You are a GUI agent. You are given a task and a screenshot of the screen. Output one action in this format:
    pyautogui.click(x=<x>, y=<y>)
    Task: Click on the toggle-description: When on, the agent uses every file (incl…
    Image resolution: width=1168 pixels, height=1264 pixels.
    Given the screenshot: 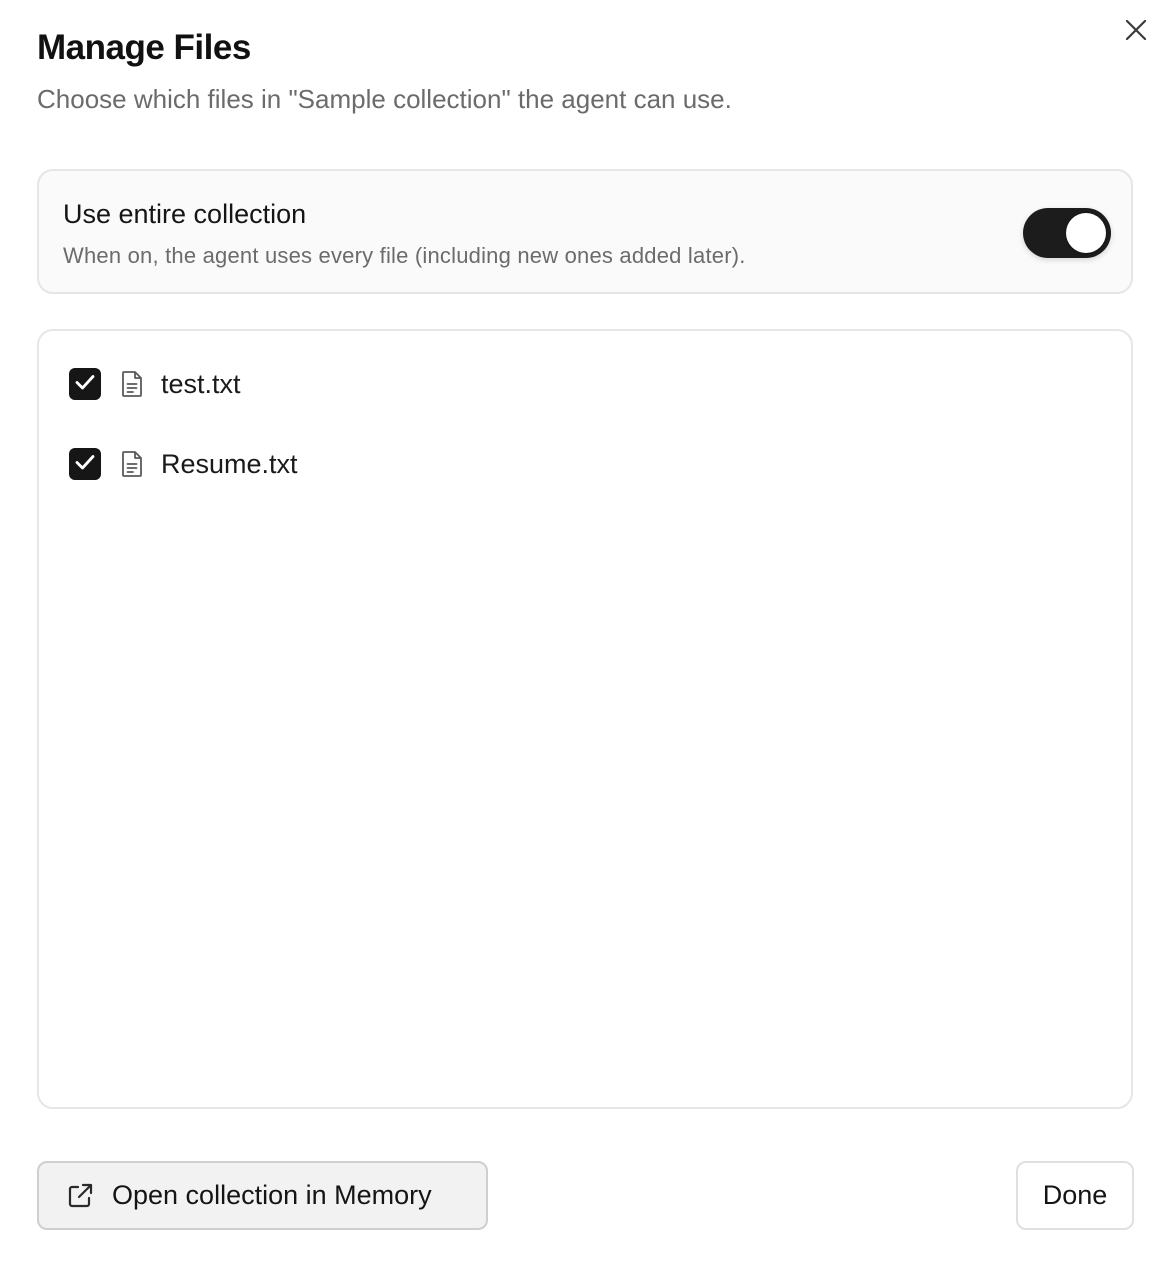 What is the action you would take?
    pyautogui.click(x=404, y=255)
    